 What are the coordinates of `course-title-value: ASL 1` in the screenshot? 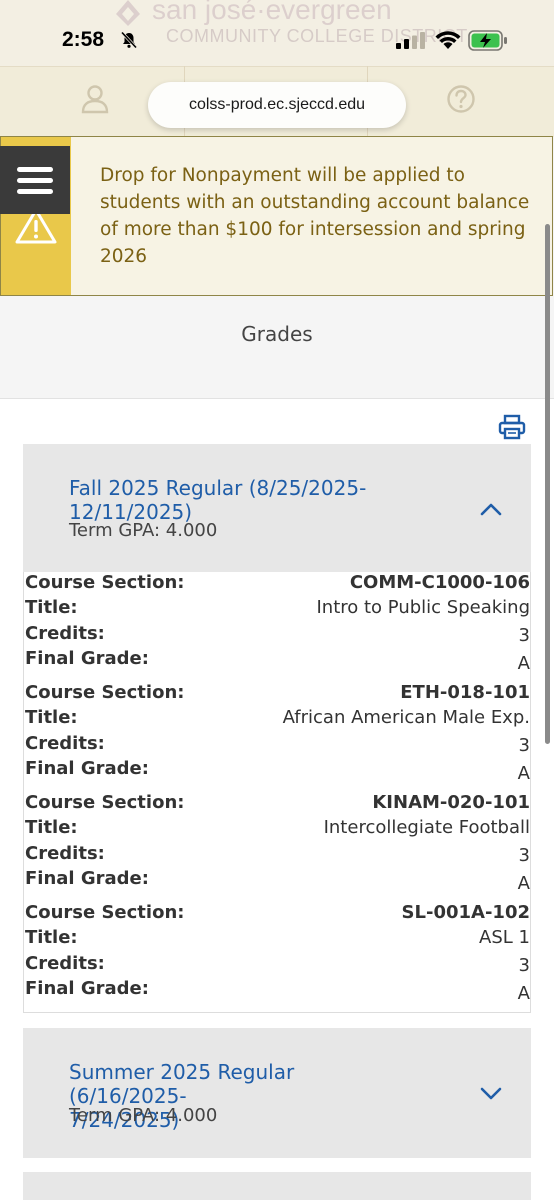 It's located at (504, 937).